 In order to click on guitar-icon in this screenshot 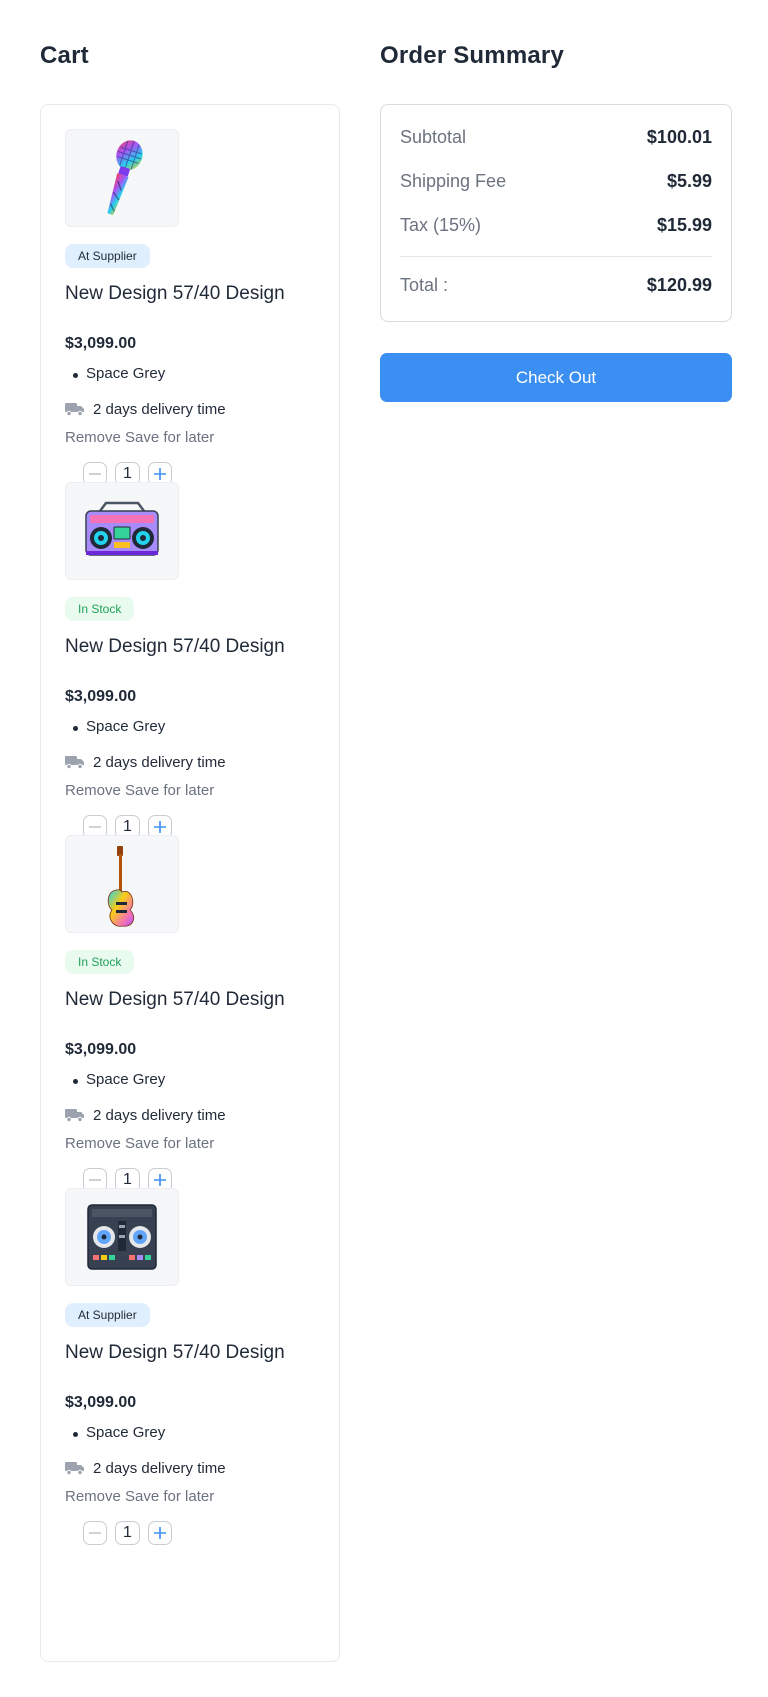, I will do `click(121, 886)`.